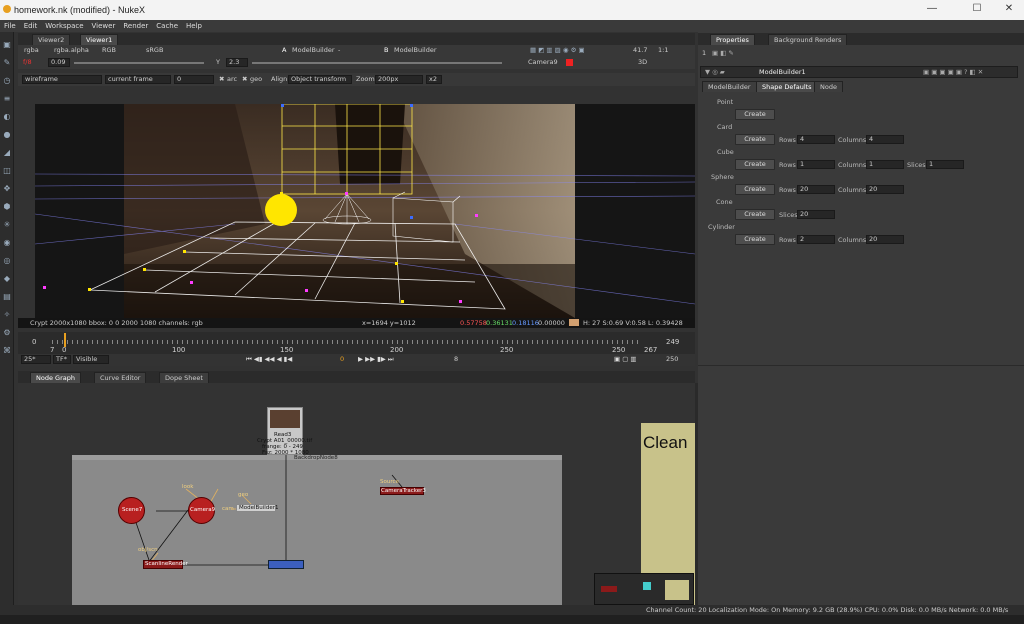 Image resolution: width=1024 pixels, height=624 pixels. What do you see at coordinates (543, 62) in the screenshot?
I see `camera-select: Camera9` at bounding box center [543, 62].